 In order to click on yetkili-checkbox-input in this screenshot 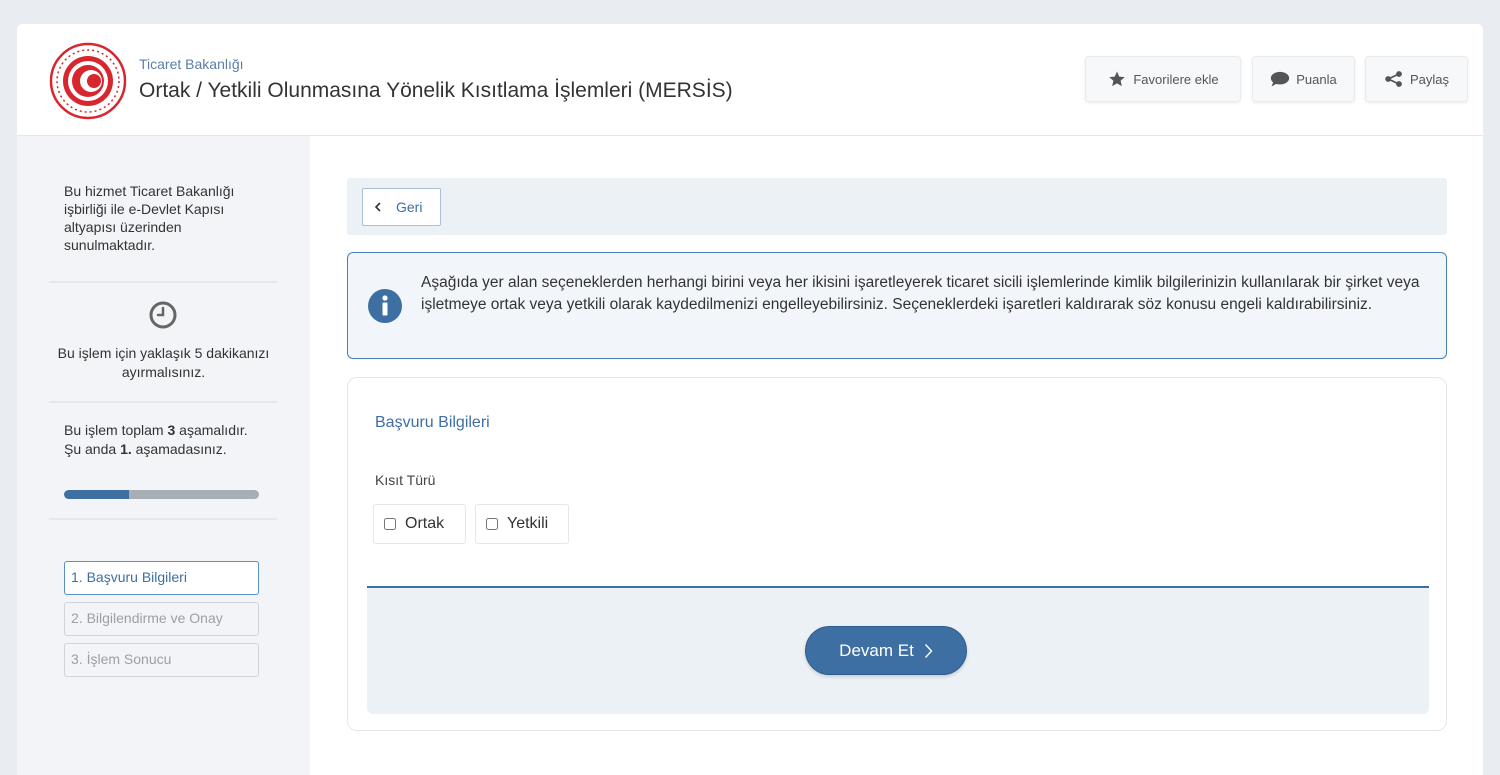, I will do `click(492, 524)`.